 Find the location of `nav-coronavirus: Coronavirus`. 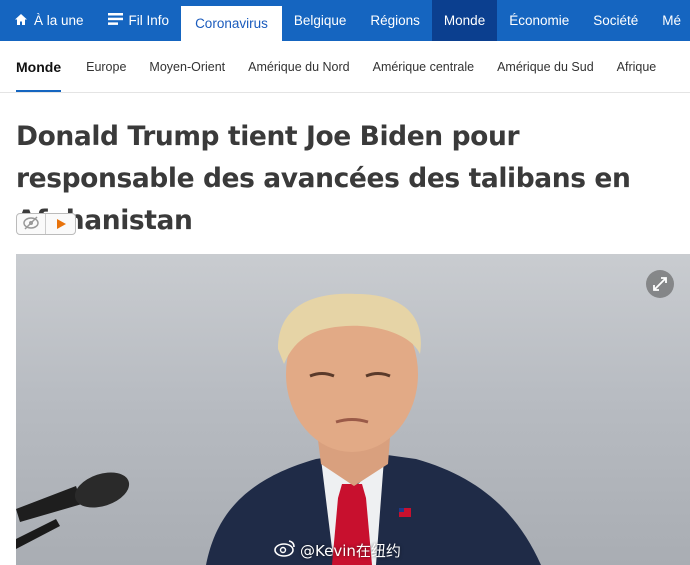

nav-coronavirus: Coronavirus is located at coordinates (231, 22).